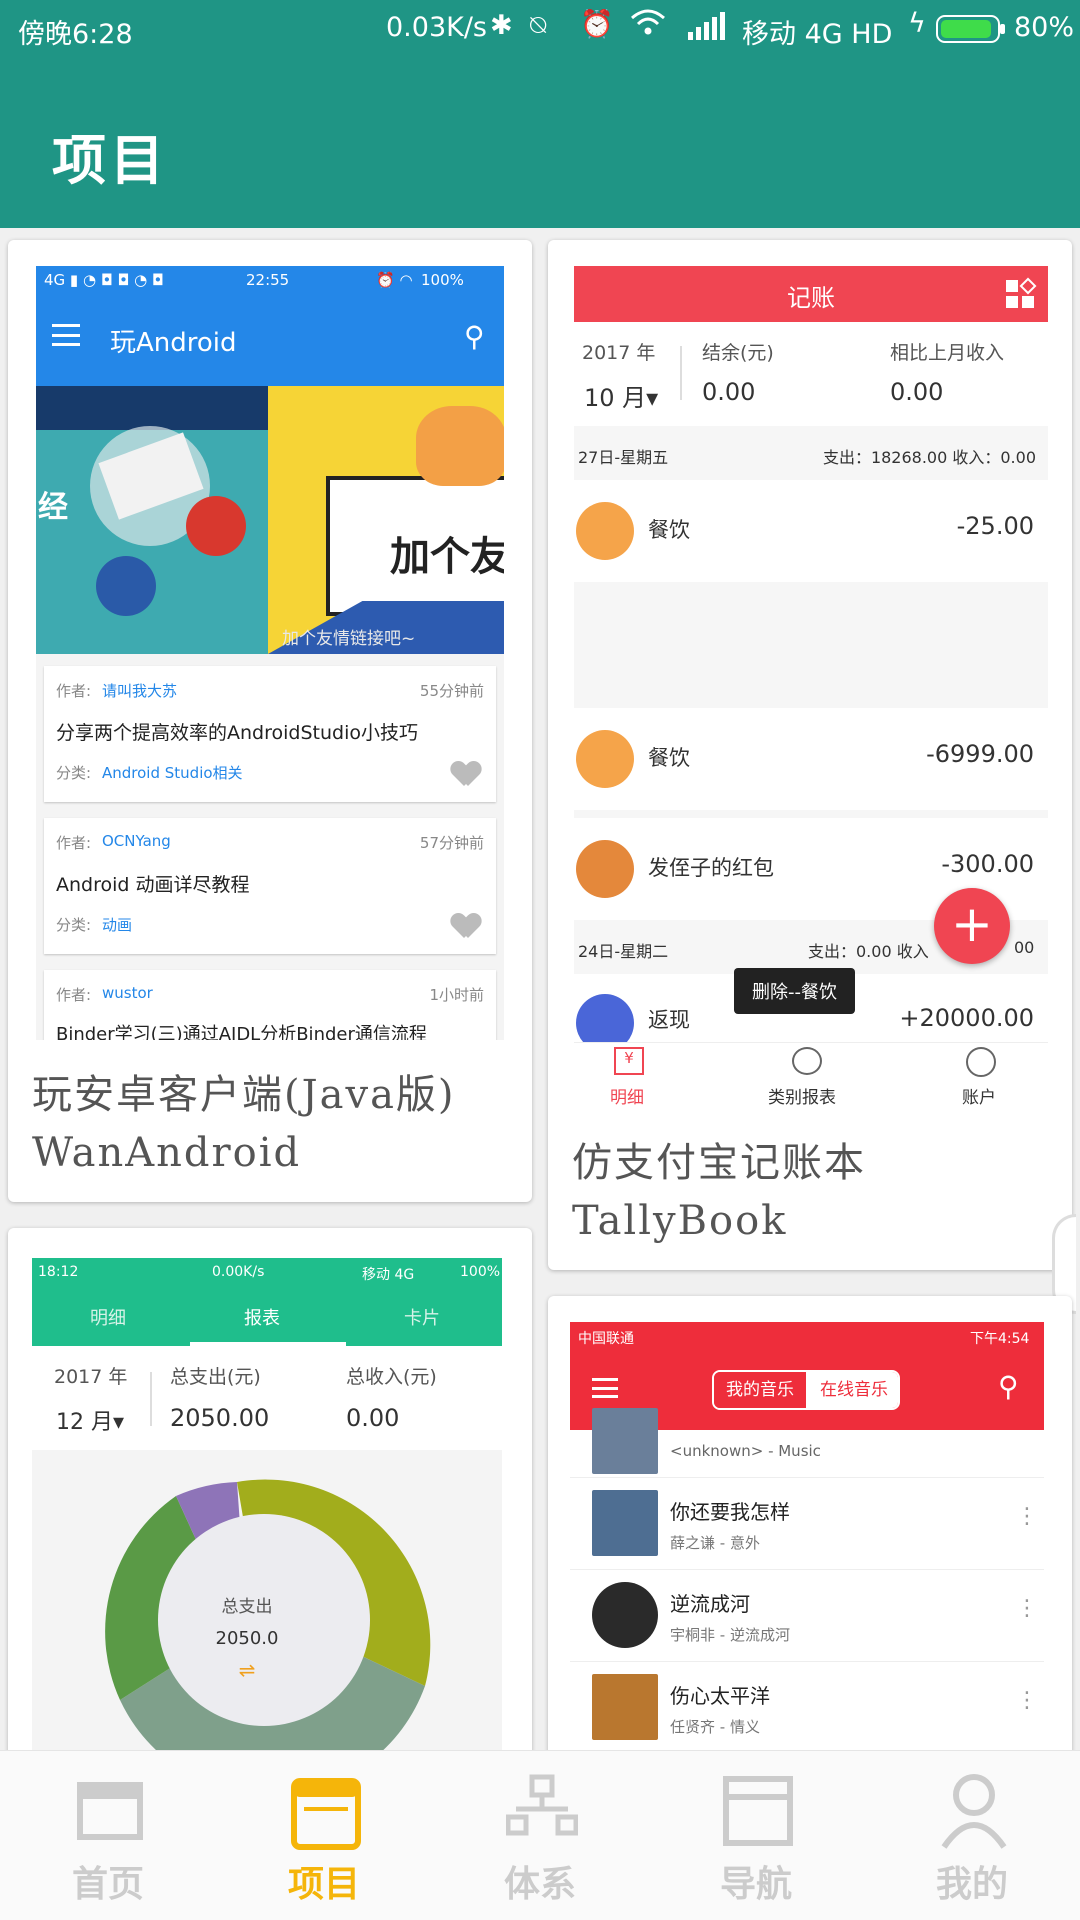  I want to click on person-icon, so click(974, 1811).